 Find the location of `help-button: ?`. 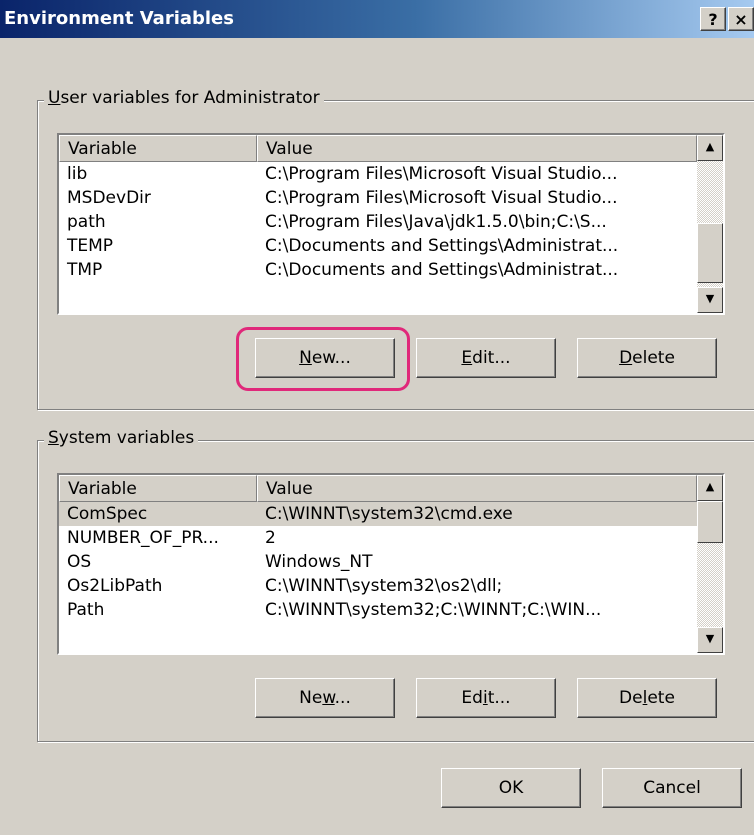

help-button: ? is located at coordinates (713, 19).